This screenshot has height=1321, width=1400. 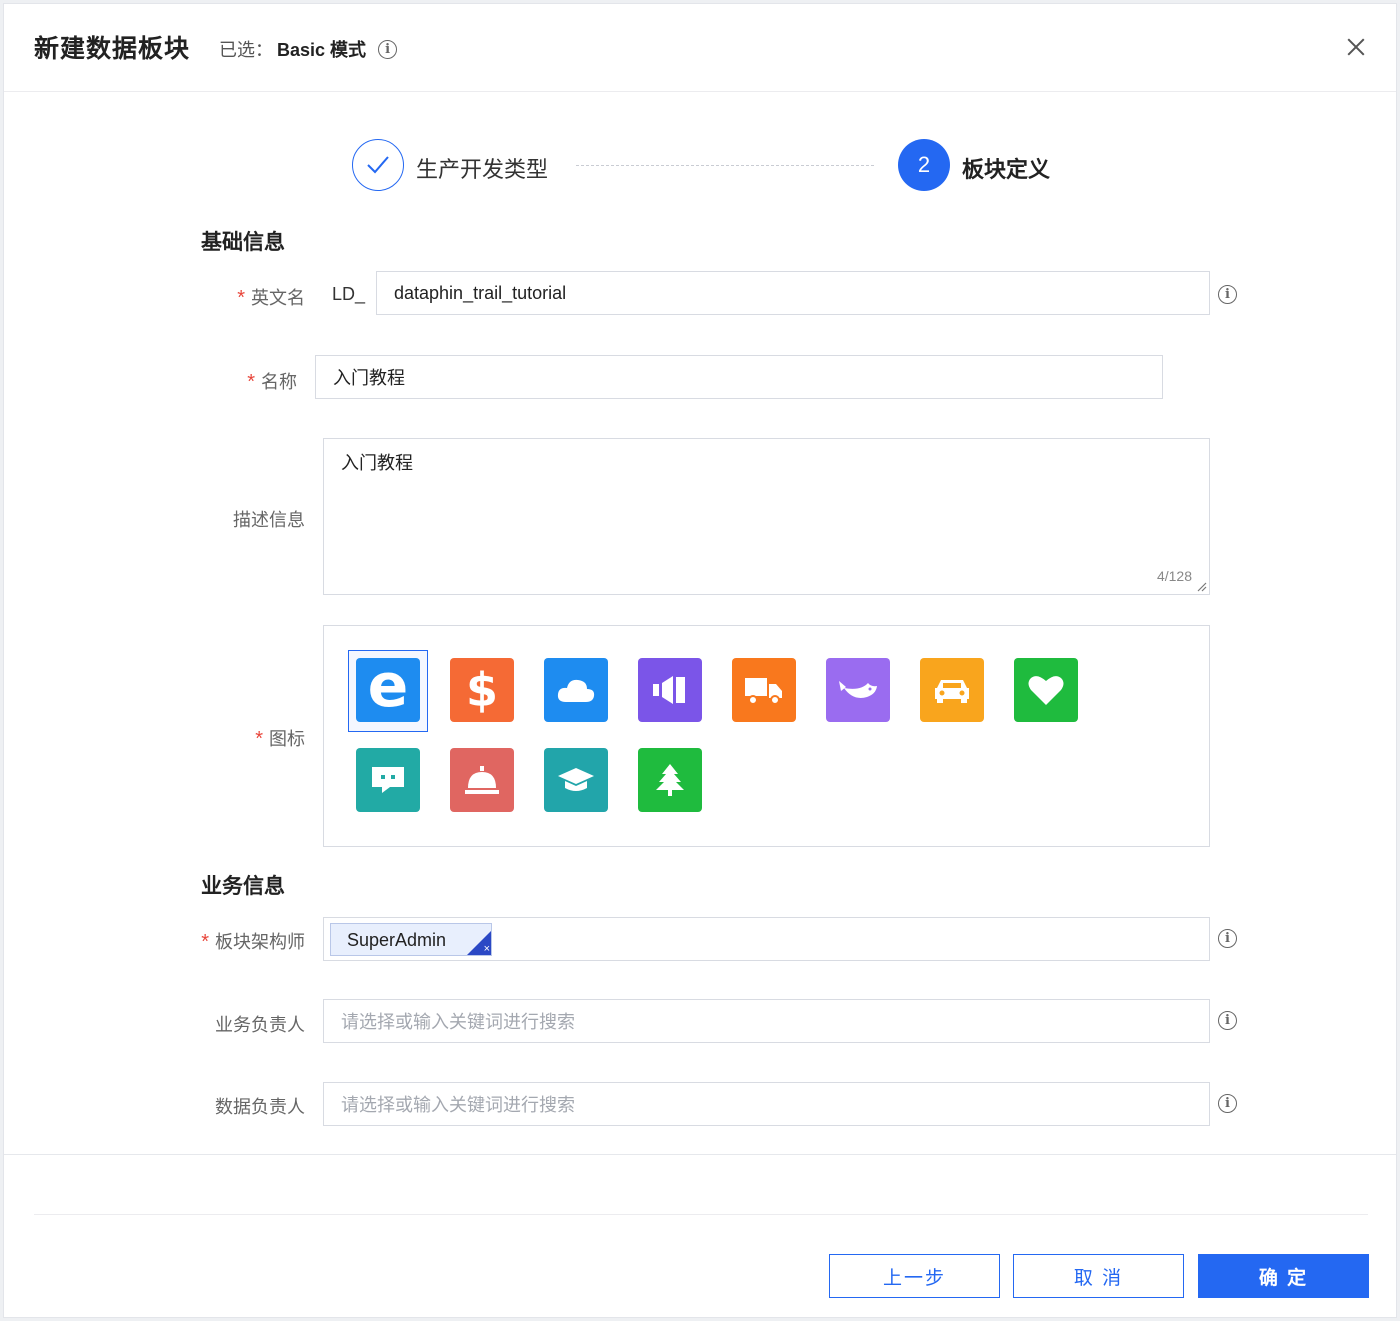 What do you see at coordinates (271, 298) in the screenshot?
I see `english-name-label: * 英文名` at bounding box center [271, 298].